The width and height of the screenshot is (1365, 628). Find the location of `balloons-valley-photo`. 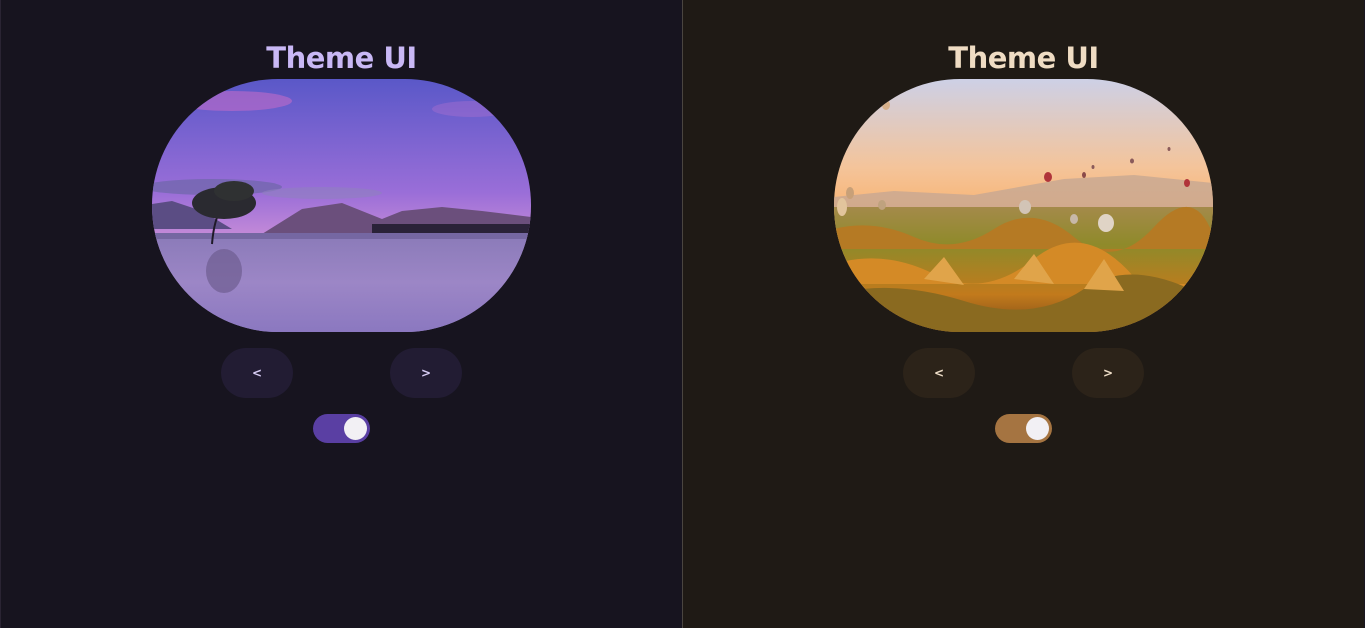

balloons-valley-photo is located at coordinates (1023, 205).